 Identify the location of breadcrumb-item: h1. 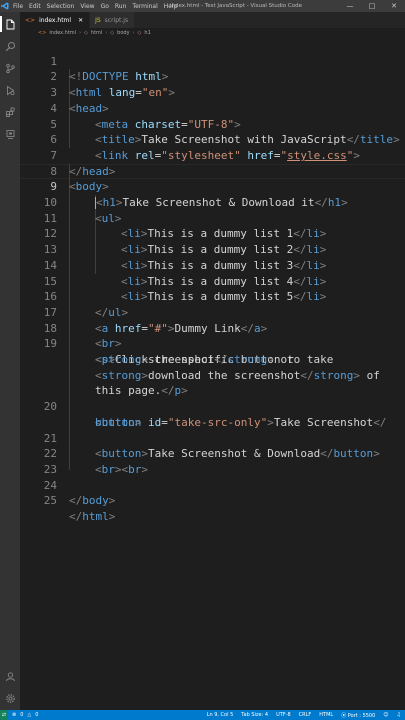
(147, 33).